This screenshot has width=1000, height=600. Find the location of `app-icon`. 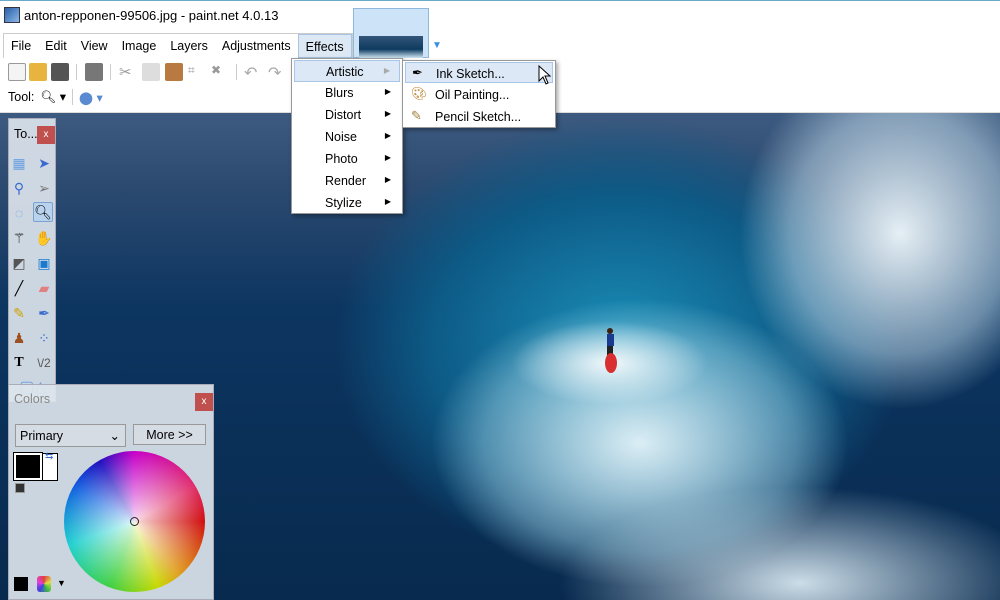

app-icon is located at coordinates (12, 15).